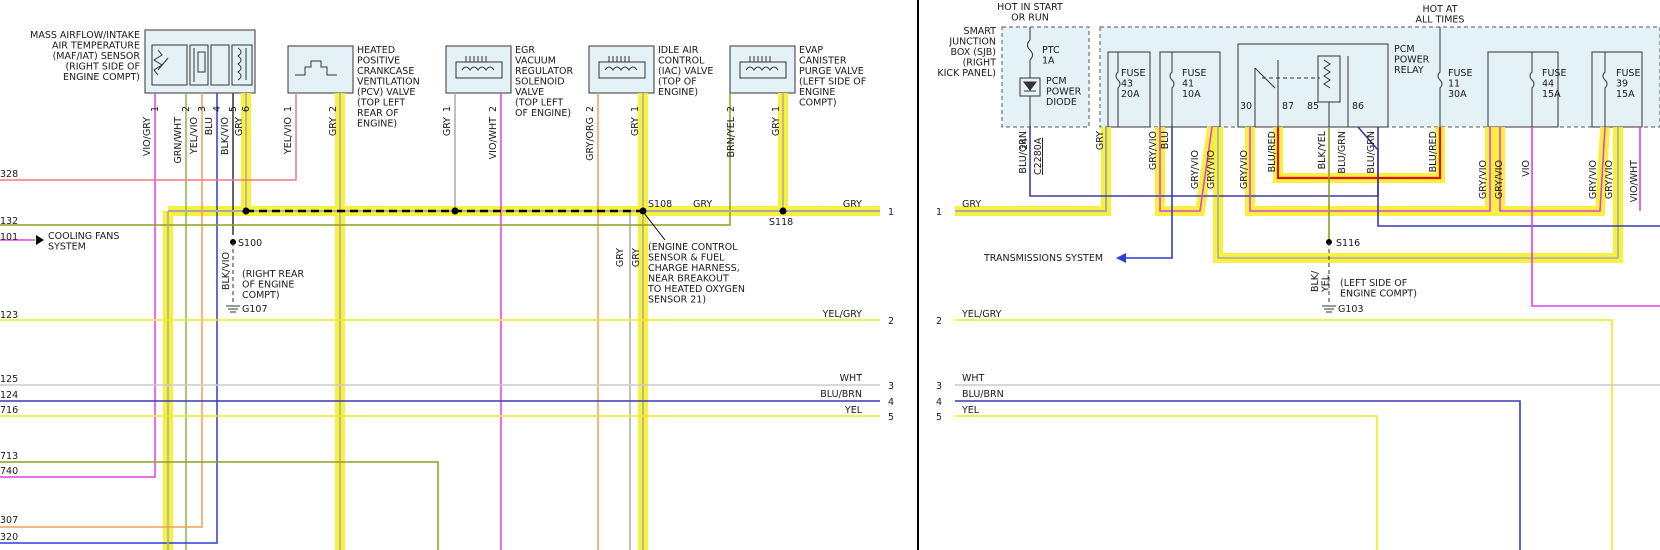 The image size is (1660, 550). What do you see at coordinates (385, 71) in the screenshot?
I see `text-line: CRANKCASE` at bounding box center [385, 71].